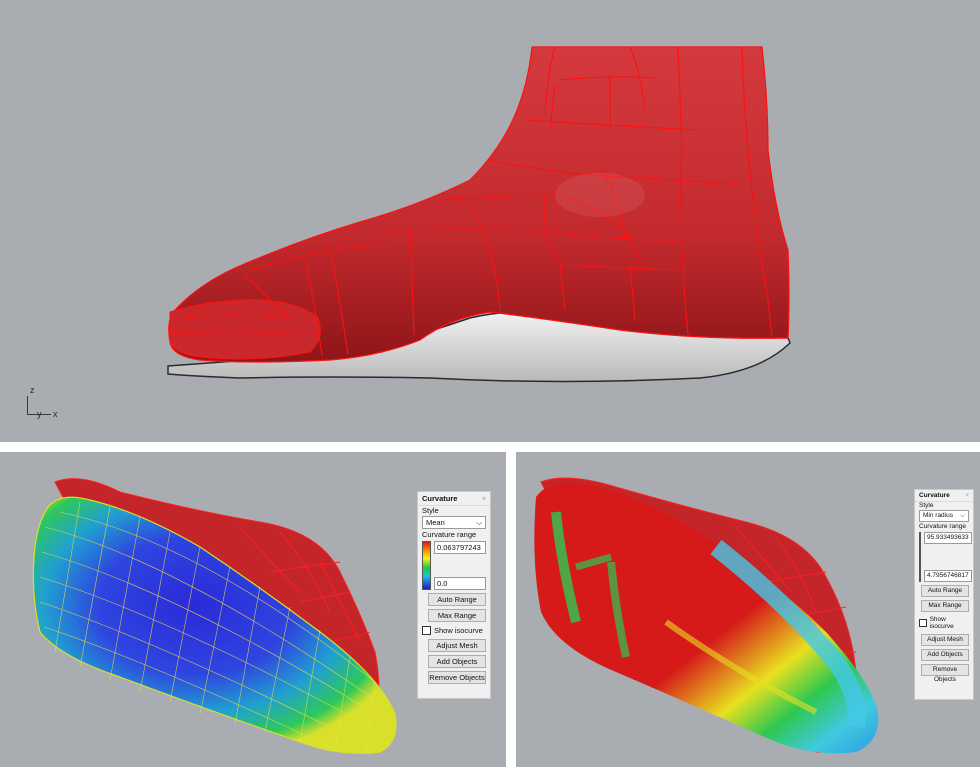 The height and width of the screenshot is (767, 980). Describe the element at coordinates (938, 515) in the screenshot. I see `style-value: Min radius` at that location.